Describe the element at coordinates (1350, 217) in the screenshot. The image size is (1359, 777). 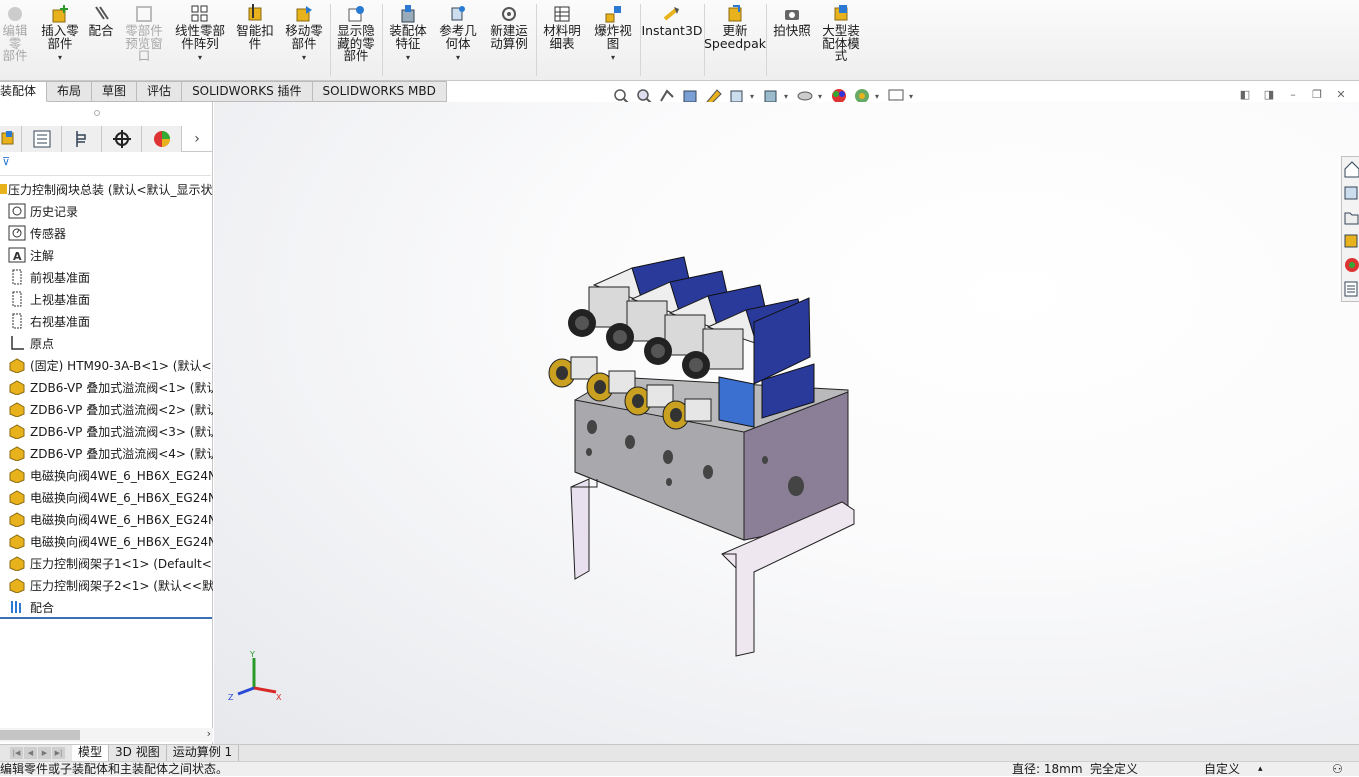
I see `file-explorer-icon` at that location.